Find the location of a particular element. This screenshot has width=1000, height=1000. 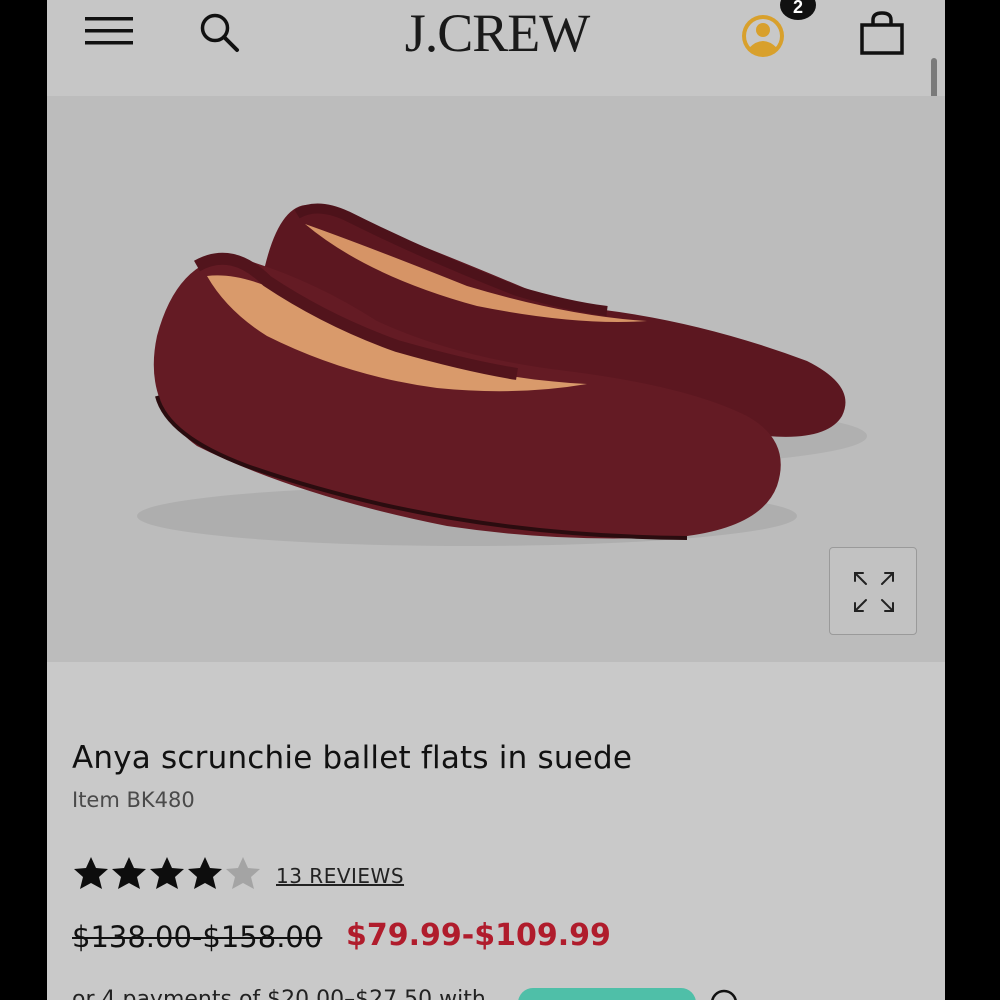

info-icon is located at coordinates (724, 994).